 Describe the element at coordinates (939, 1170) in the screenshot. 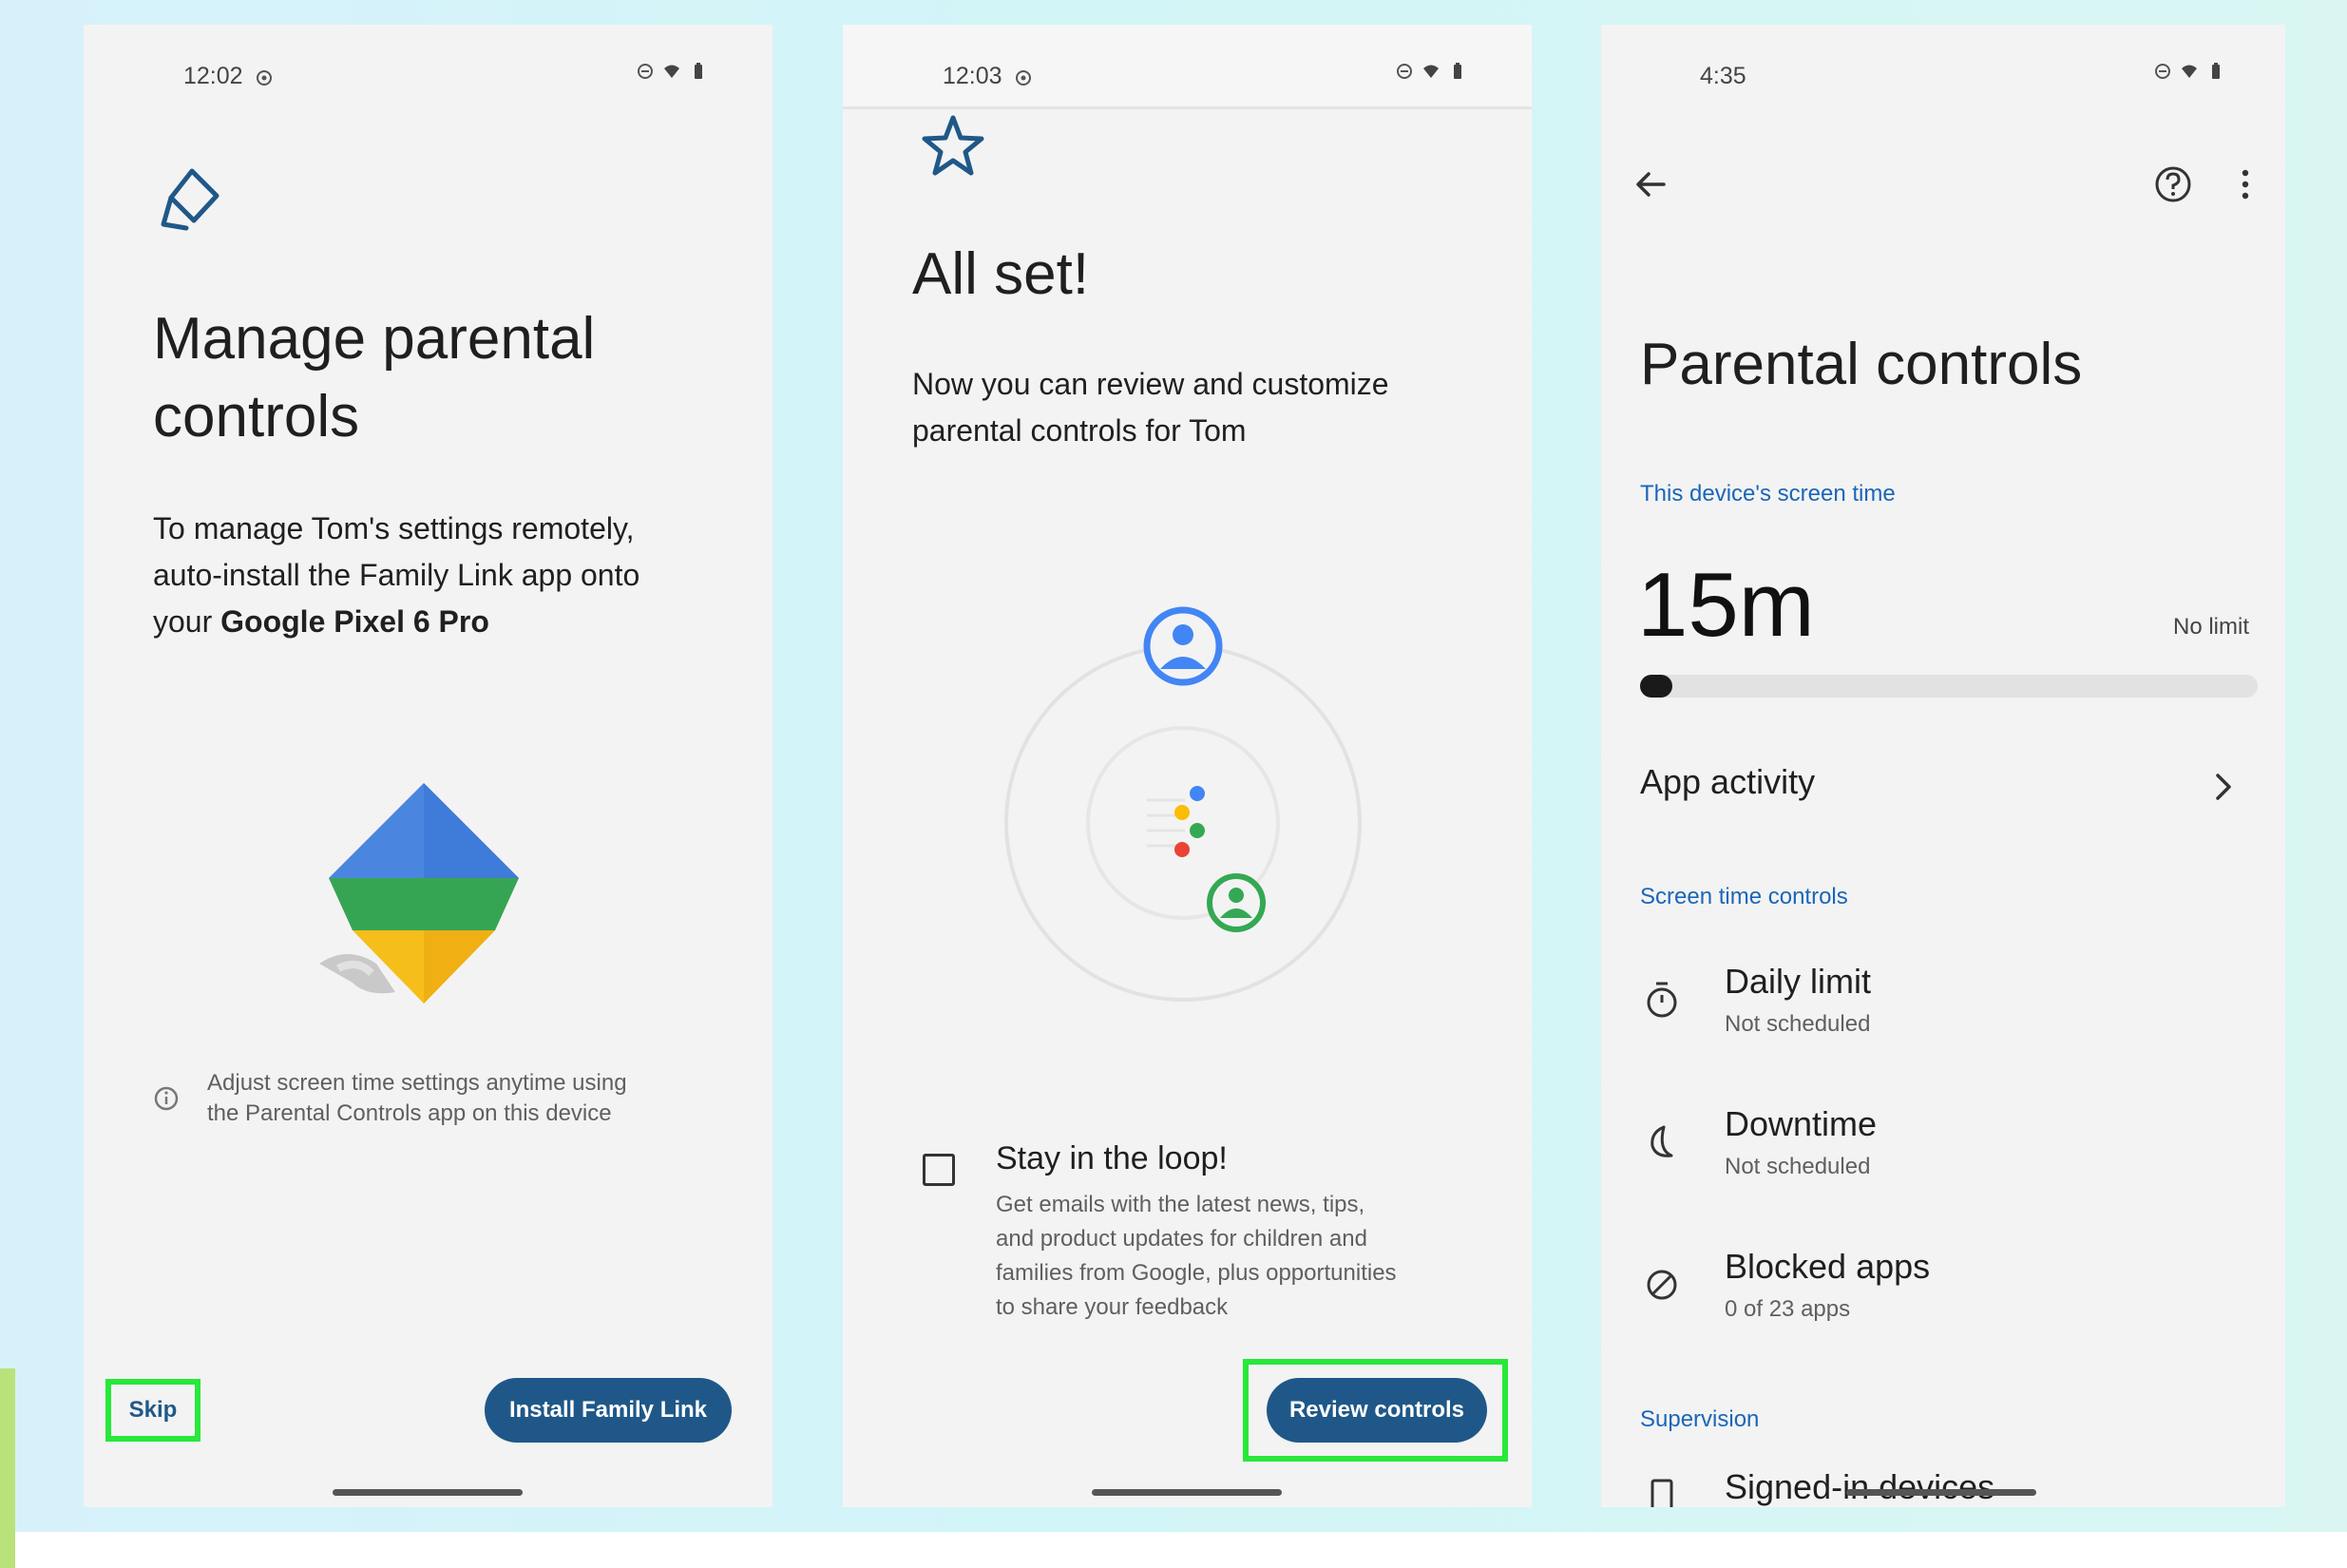

I see `newsletter-checkbox` at that location.